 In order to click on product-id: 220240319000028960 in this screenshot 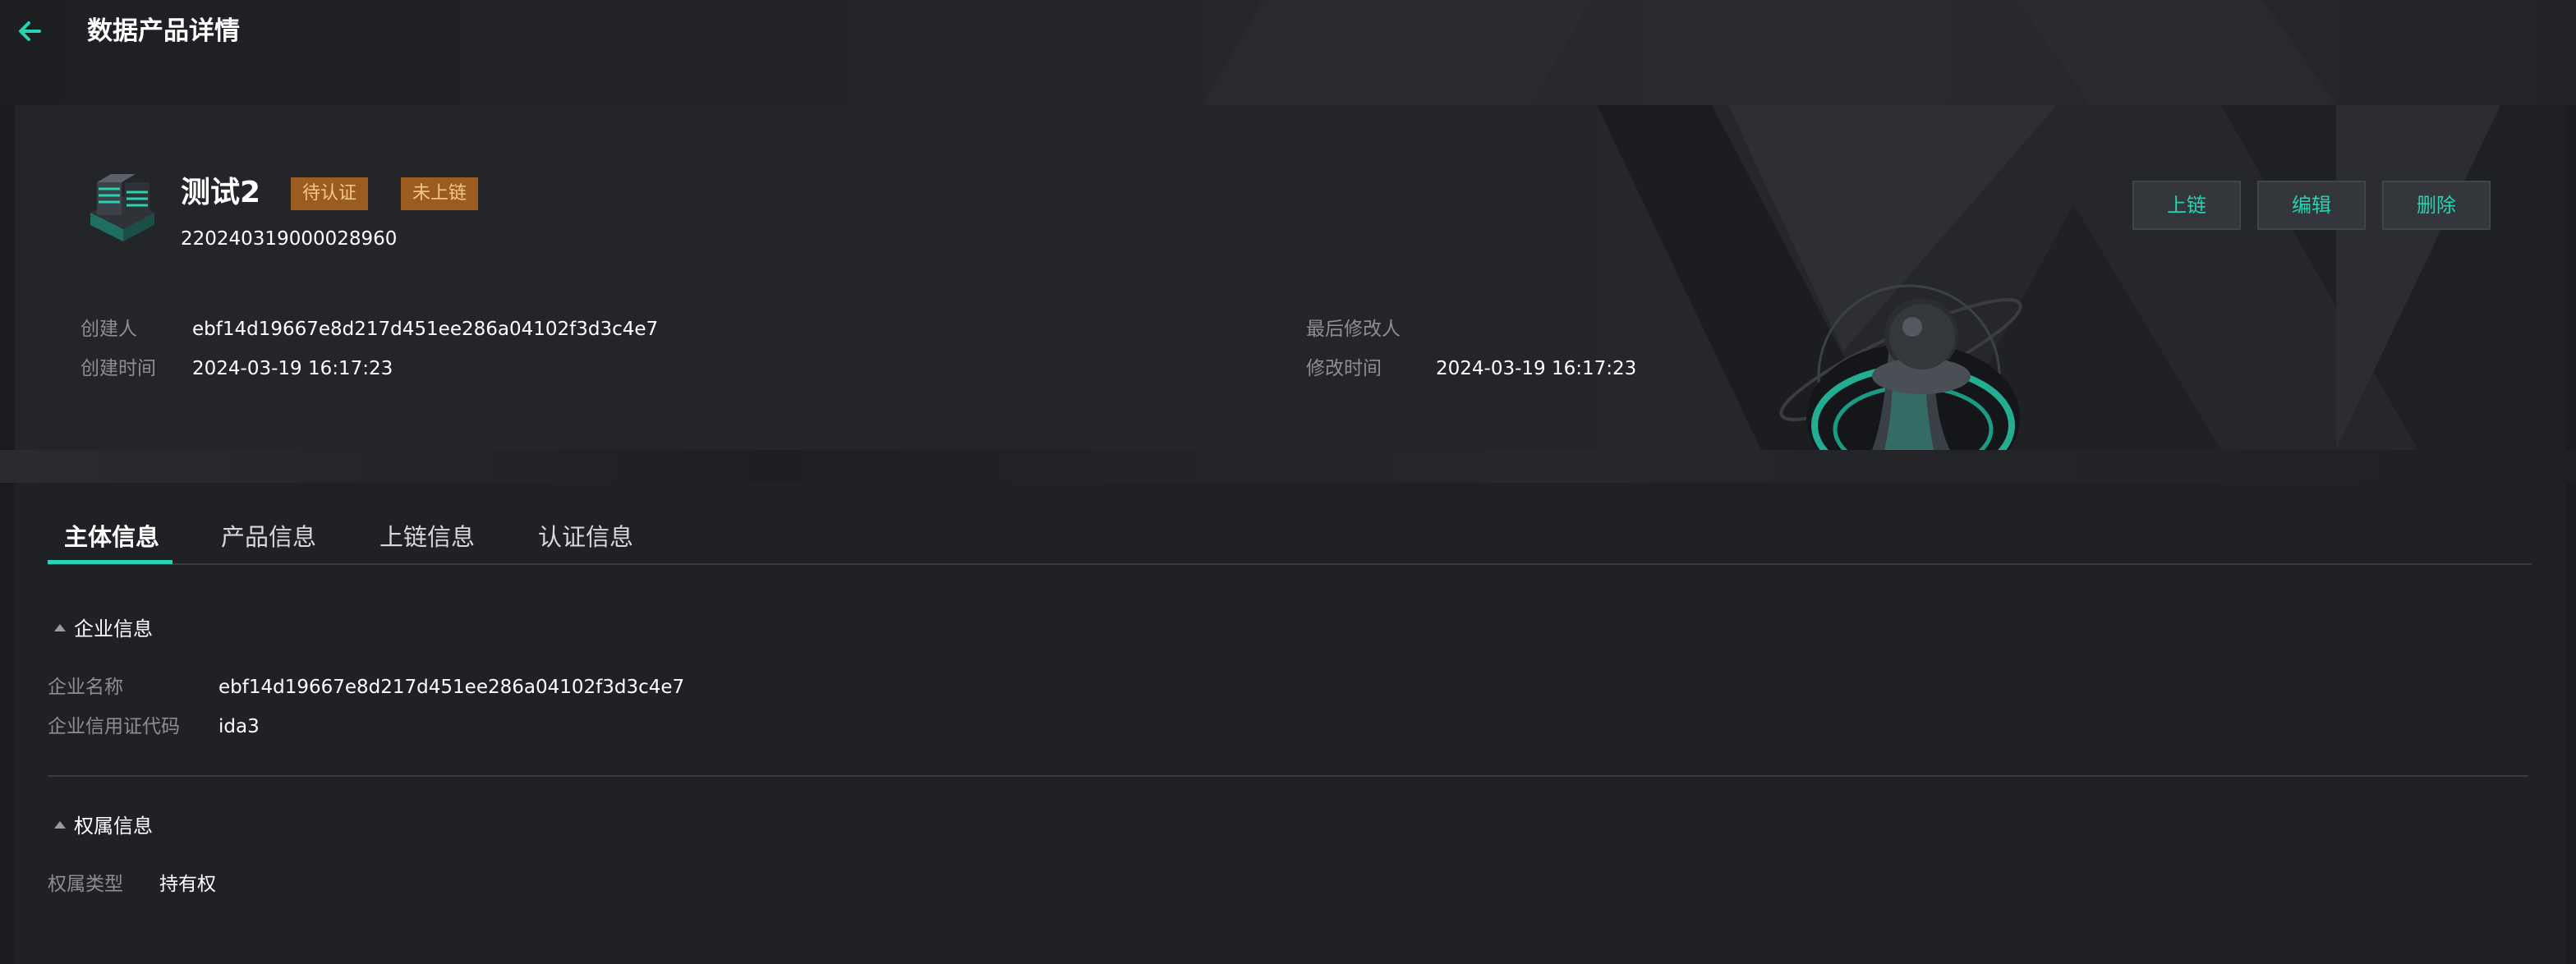, I will do `click(289, 239)`.